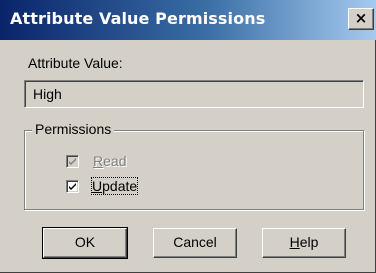 This screenshot has height=273, width=376. I want to click on cancel-button: Cancel, so click(195, 243).